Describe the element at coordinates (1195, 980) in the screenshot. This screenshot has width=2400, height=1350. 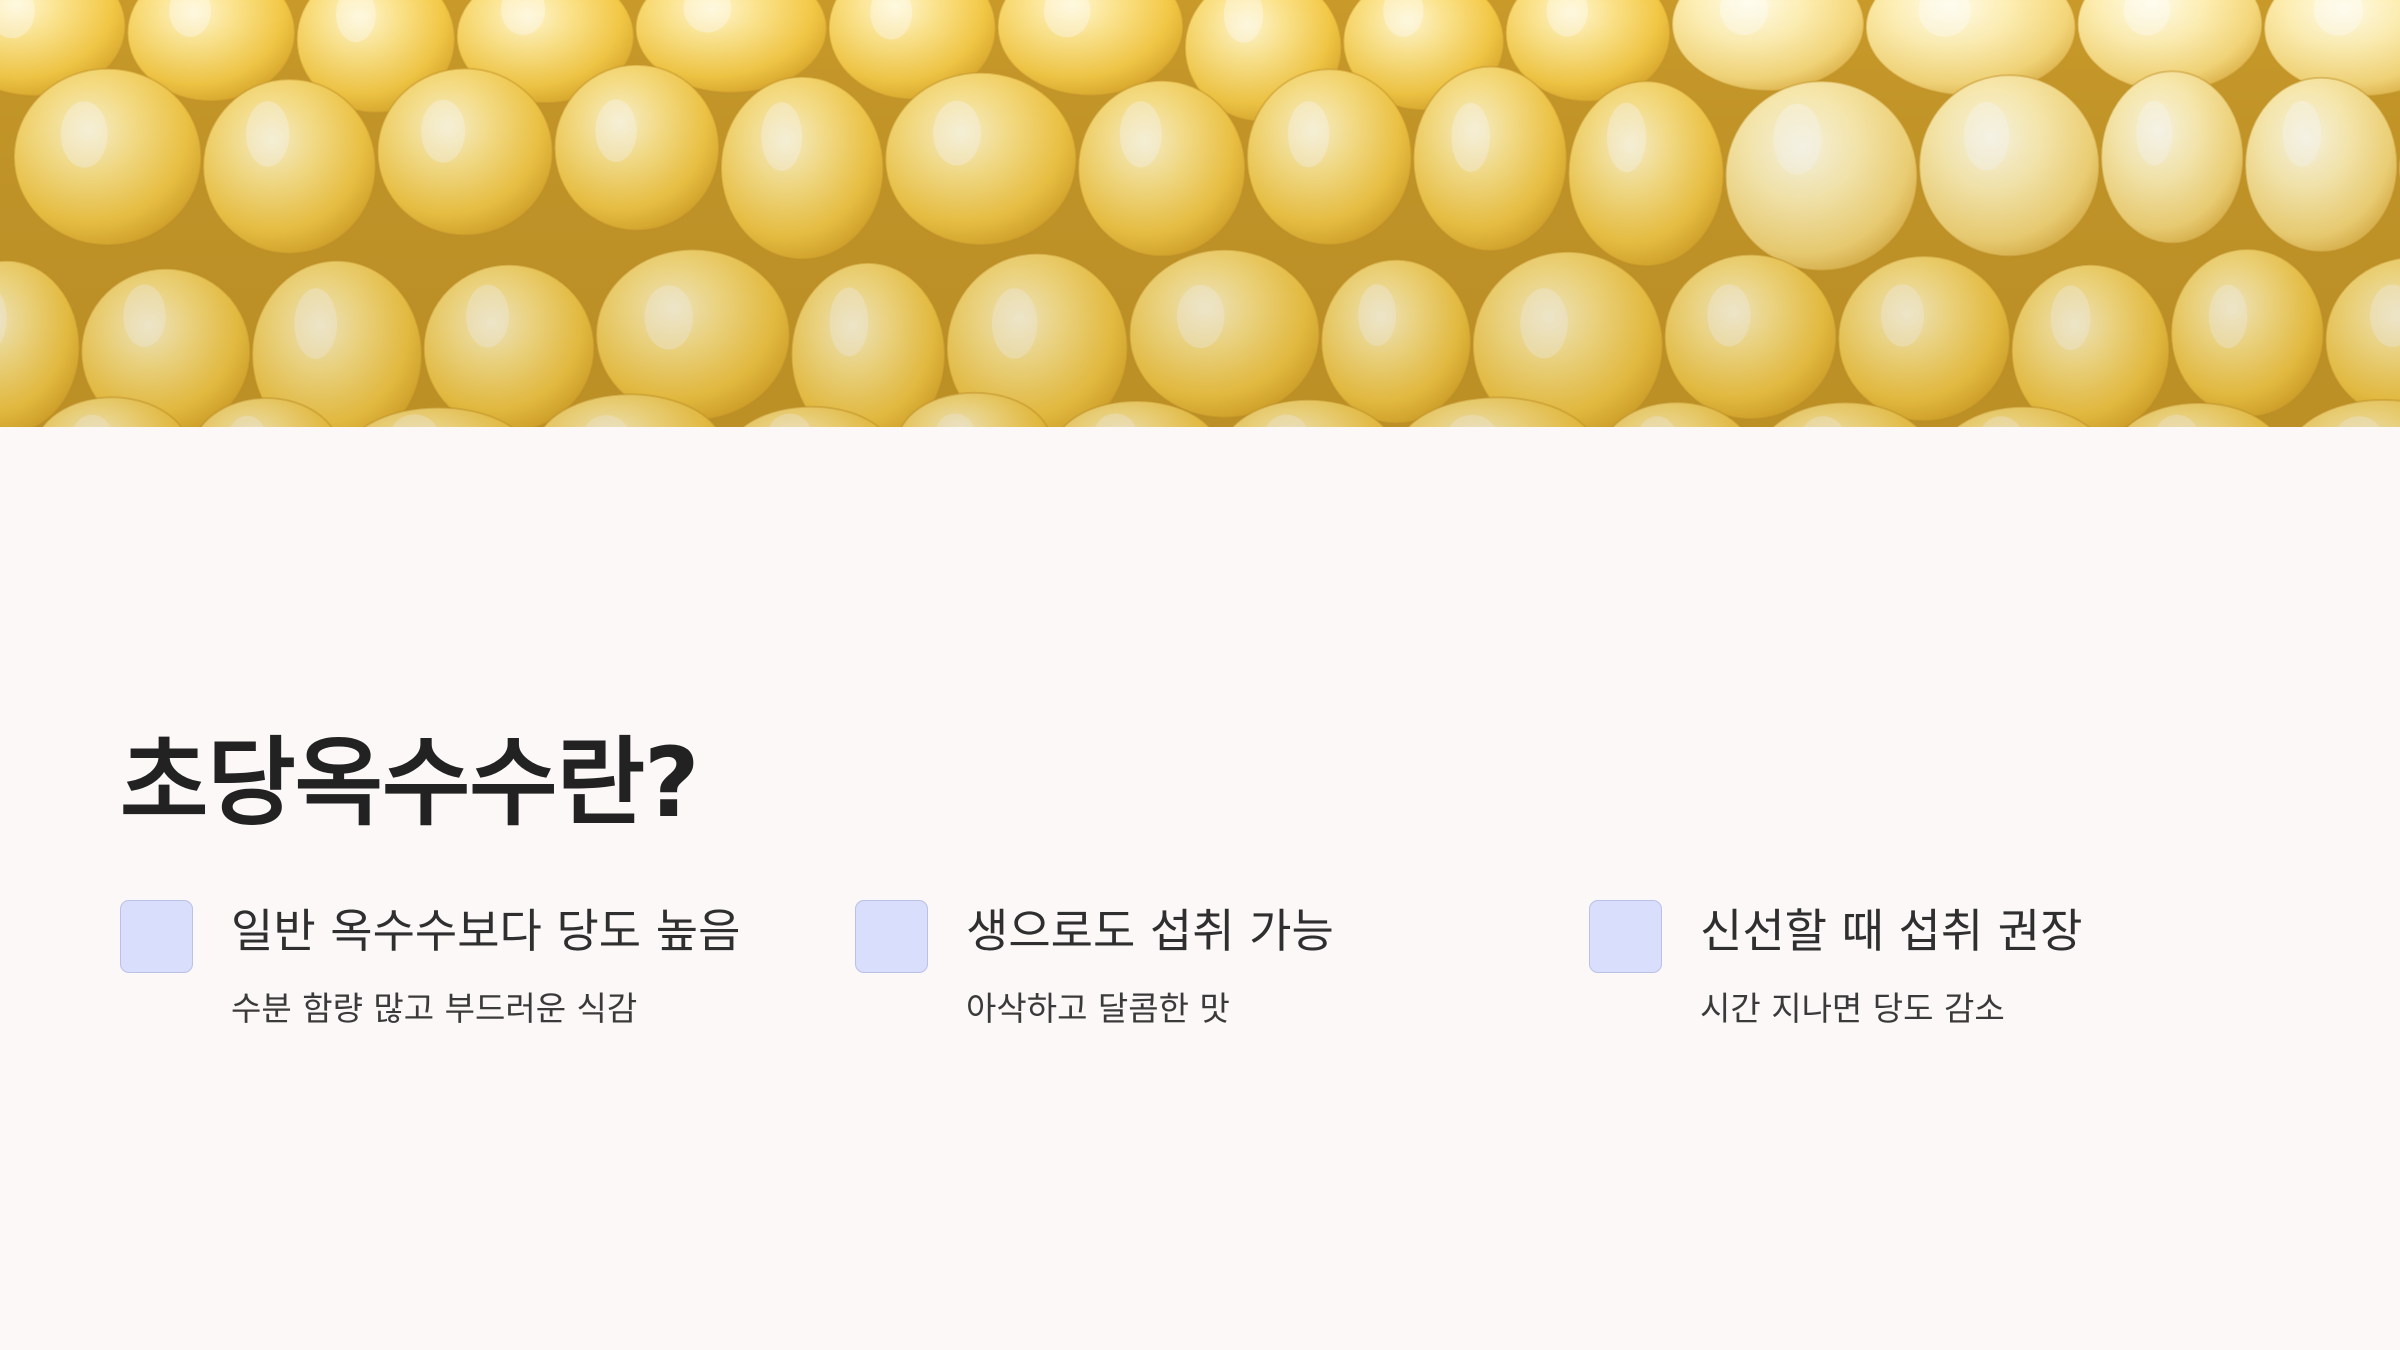
I see `feature-card-raw-eating: 생으로도 섭취 가능 아삭하고 달콤한 맛` at that location.